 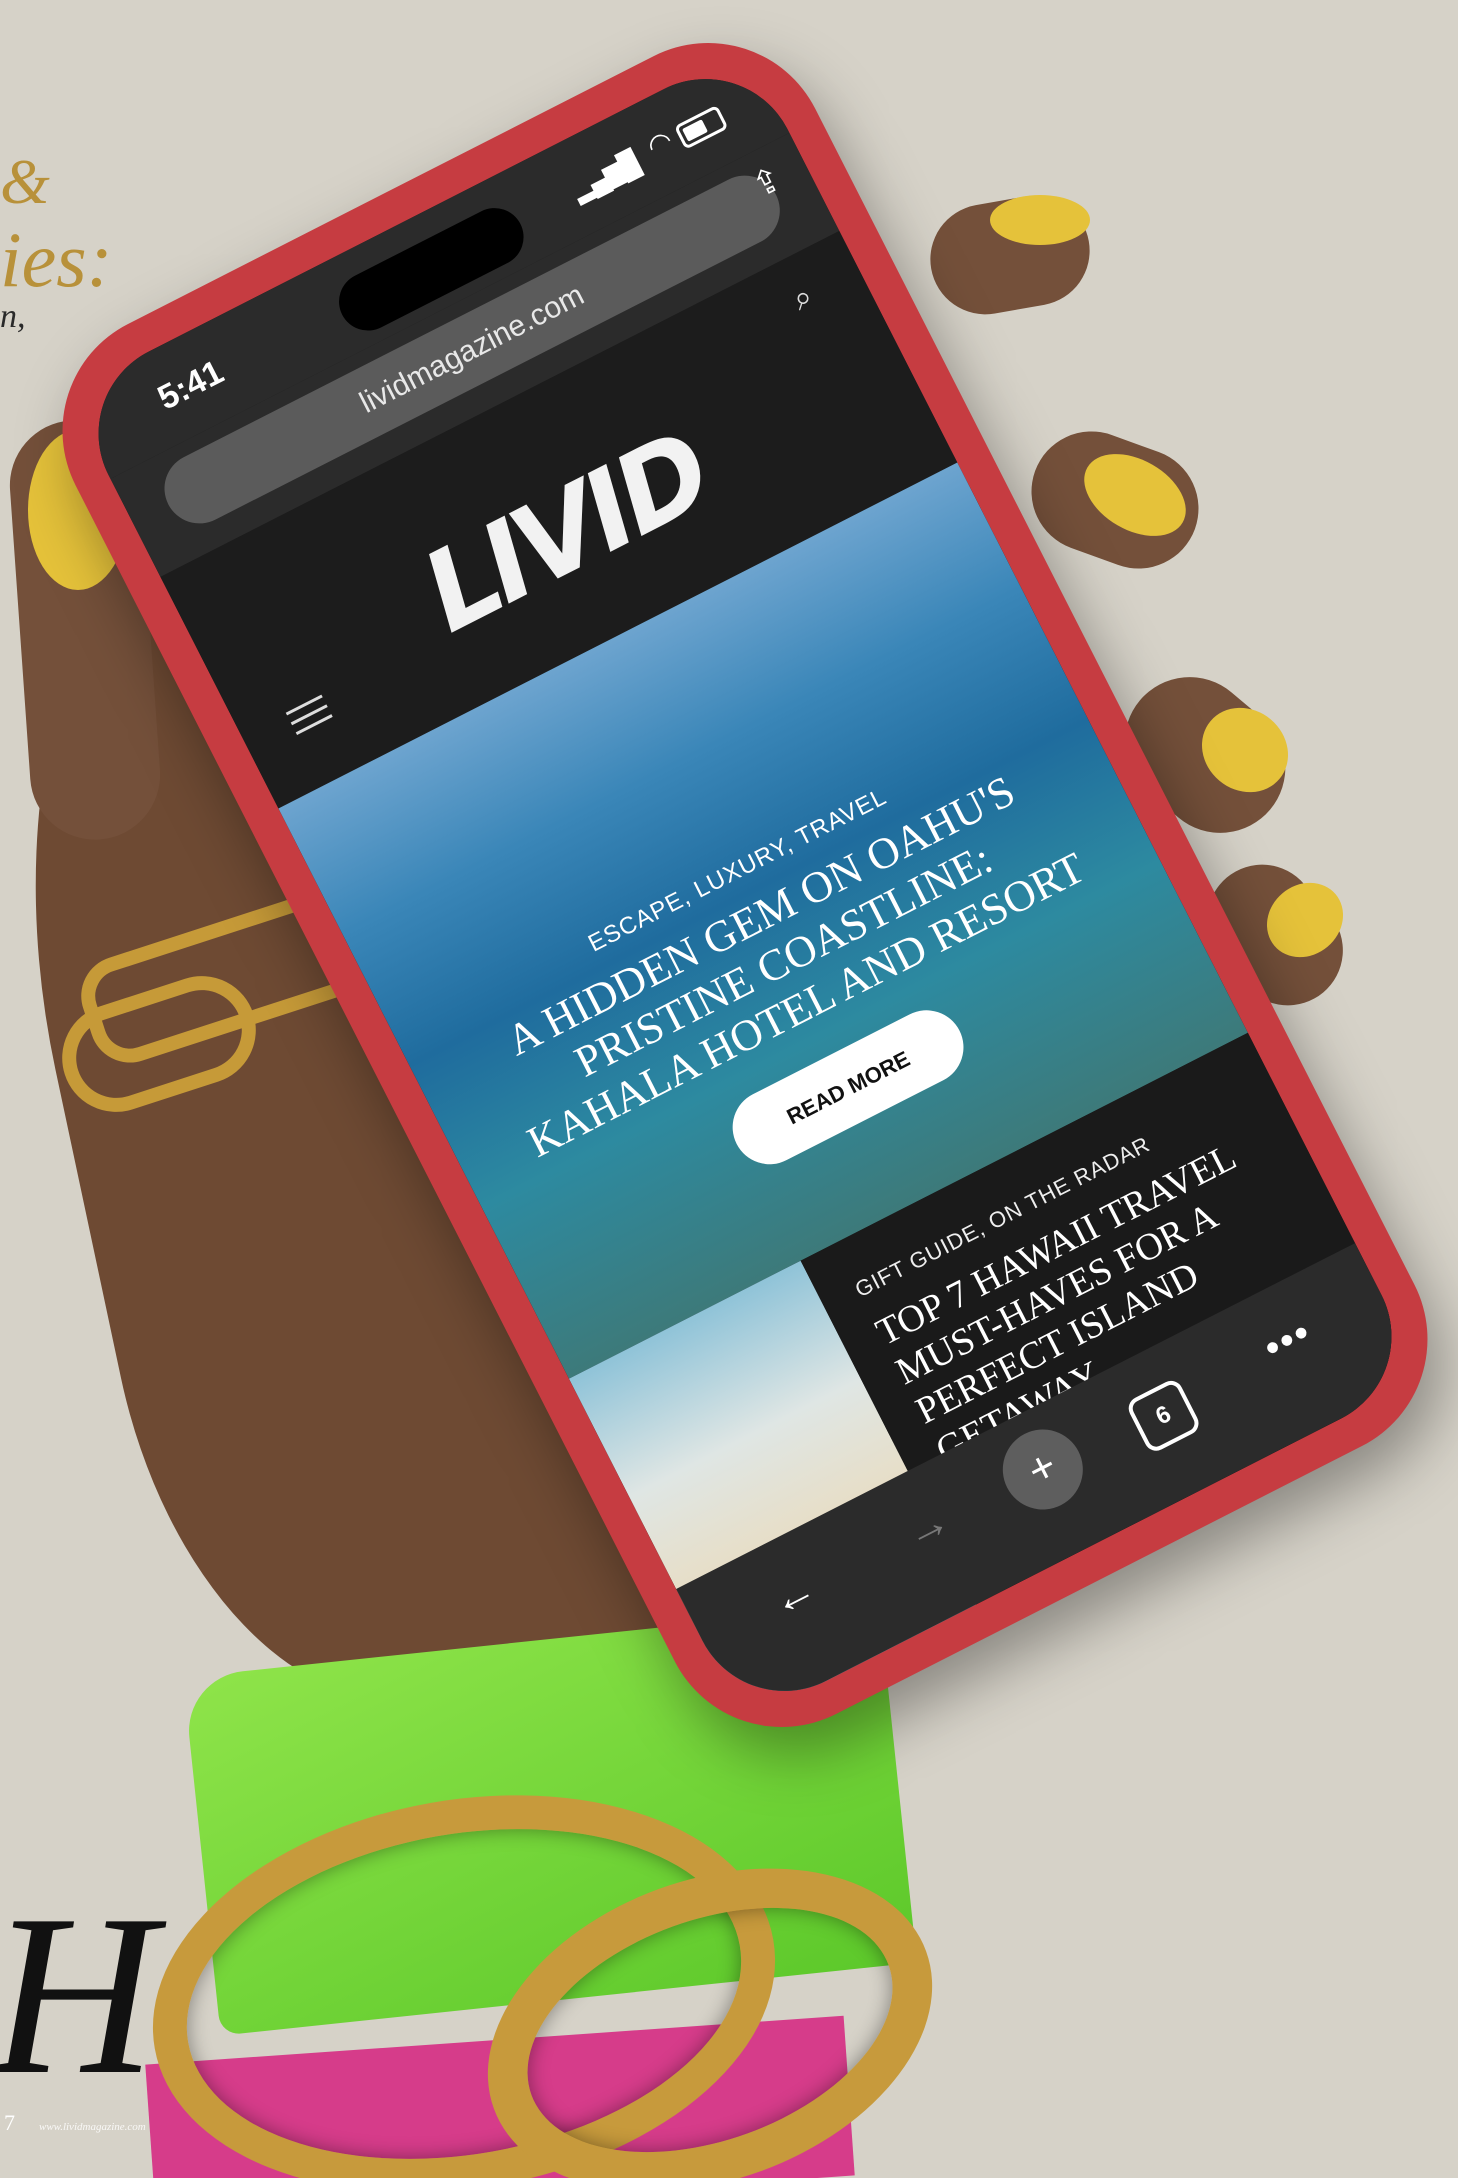 I want to click on forward-arrow-icon: →, so click(x=927, y=1527).